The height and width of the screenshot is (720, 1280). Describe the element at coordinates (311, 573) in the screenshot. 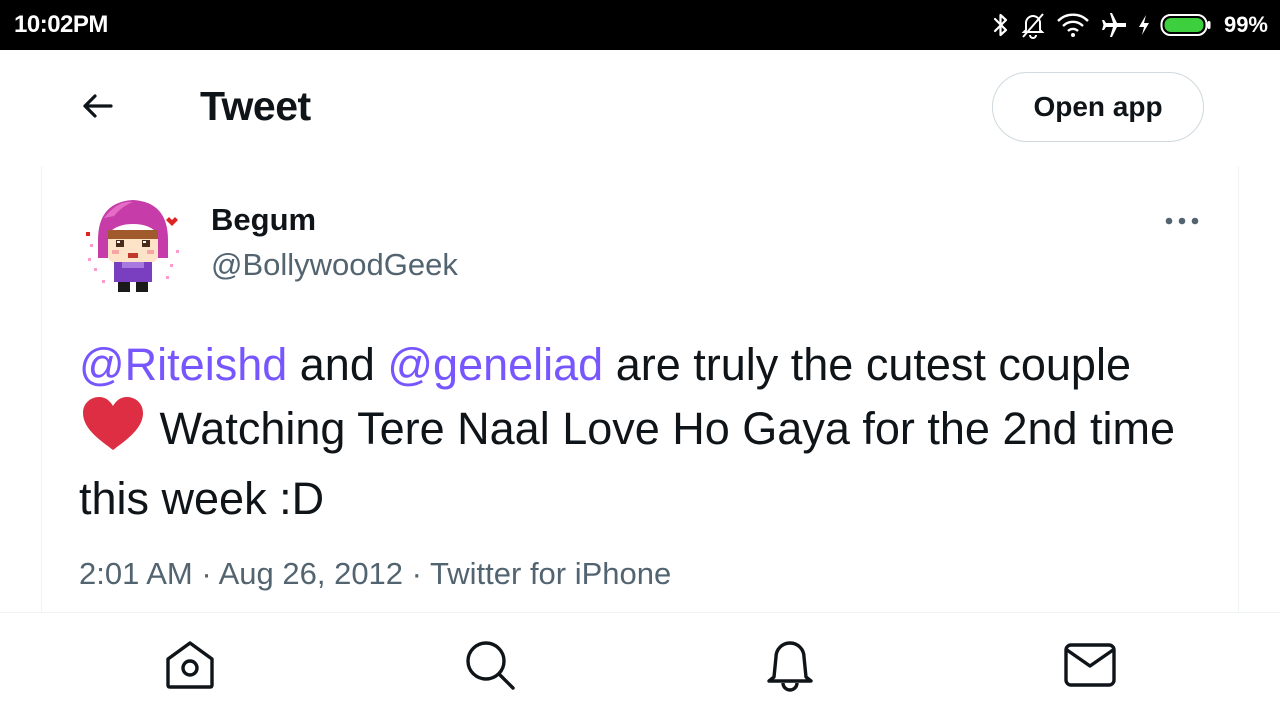

I see `tweet-date: Aug 26, 2012` at that location.